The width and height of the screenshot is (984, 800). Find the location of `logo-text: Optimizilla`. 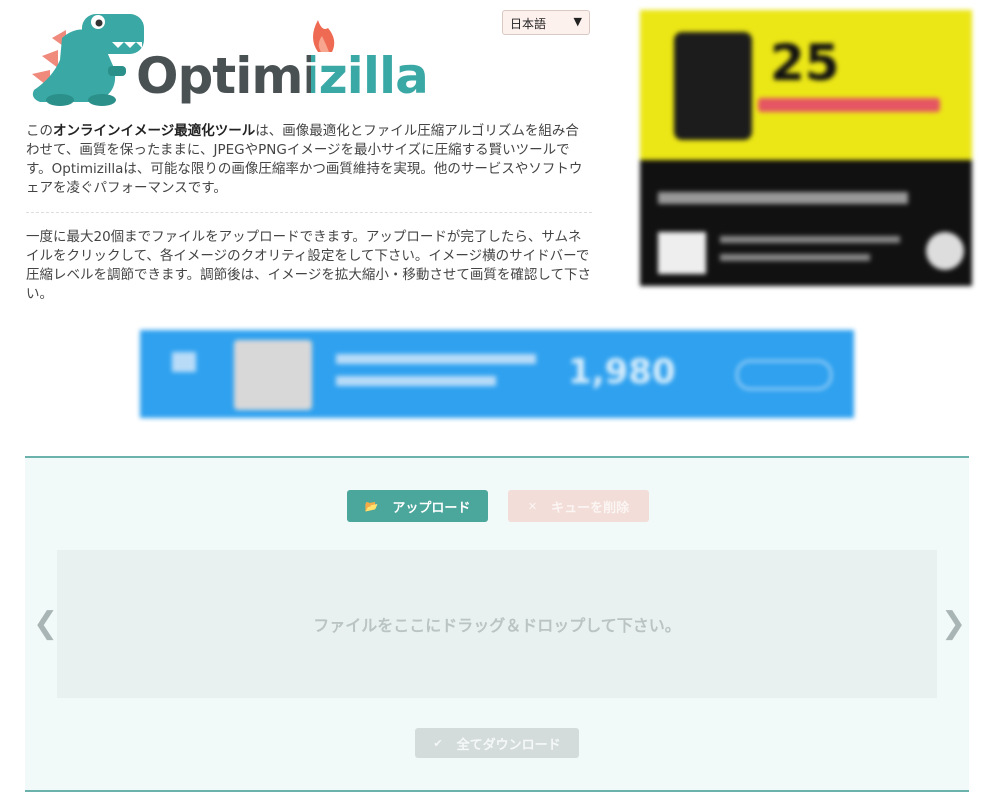

logo-text: Optimizilla is located at coordinates (282, 76).